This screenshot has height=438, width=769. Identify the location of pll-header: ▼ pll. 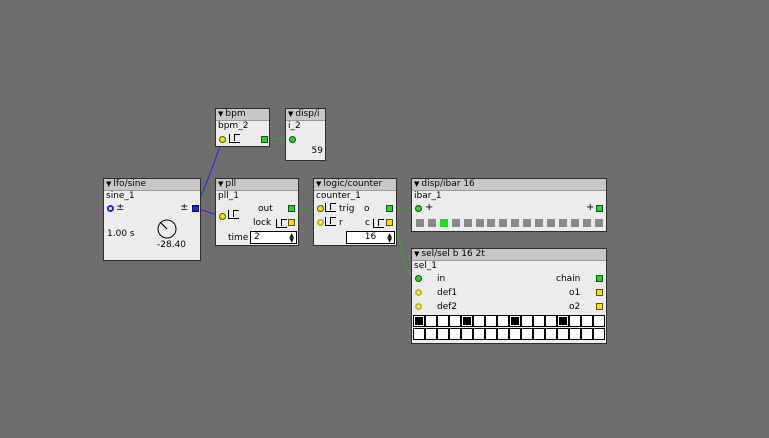
(257, 185).